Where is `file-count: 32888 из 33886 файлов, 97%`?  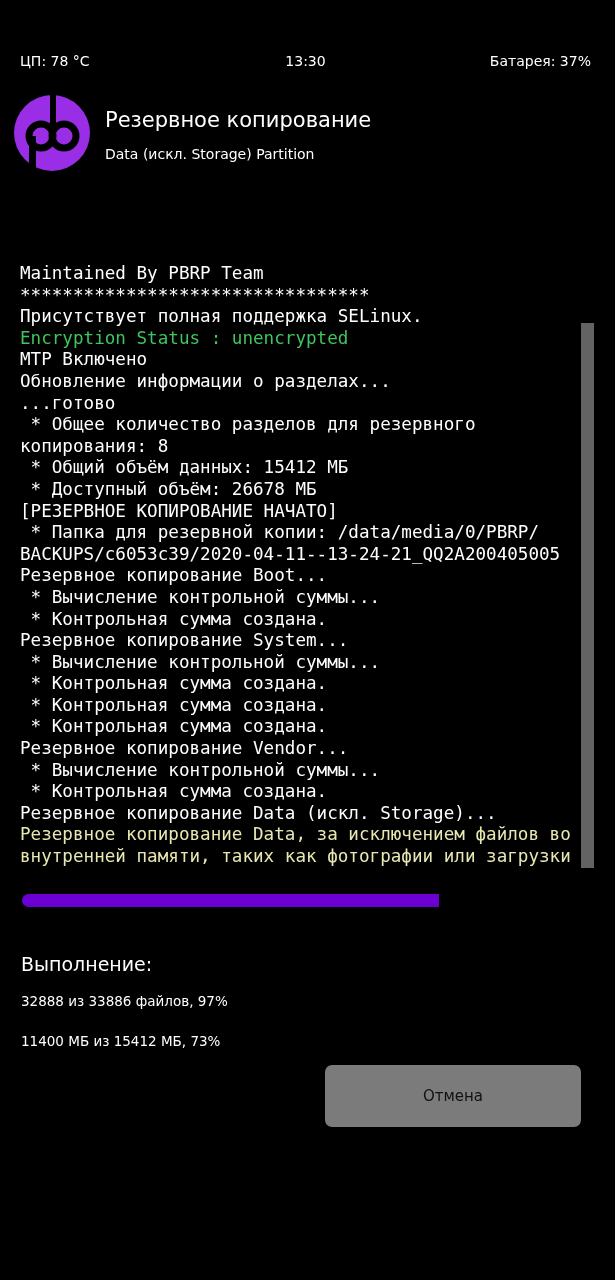 file-count: 32888 из 33886 файлов, 97% is located at coordinates (125, 1001).